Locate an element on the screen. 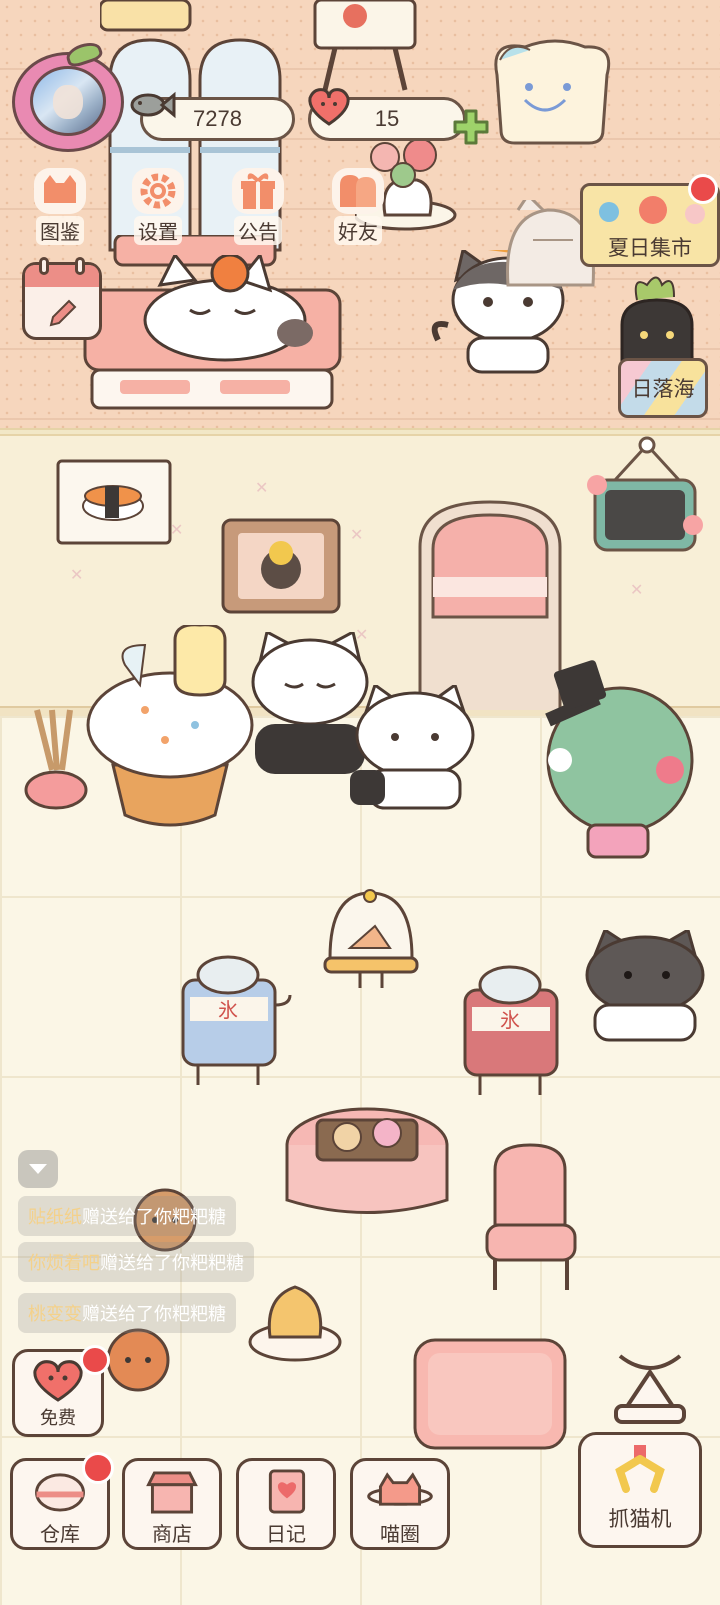 The image size is (720, 1605). chat-message: 你烦着吧 赠送给了你粑粑糖 is located at coordinates (136, 1262).